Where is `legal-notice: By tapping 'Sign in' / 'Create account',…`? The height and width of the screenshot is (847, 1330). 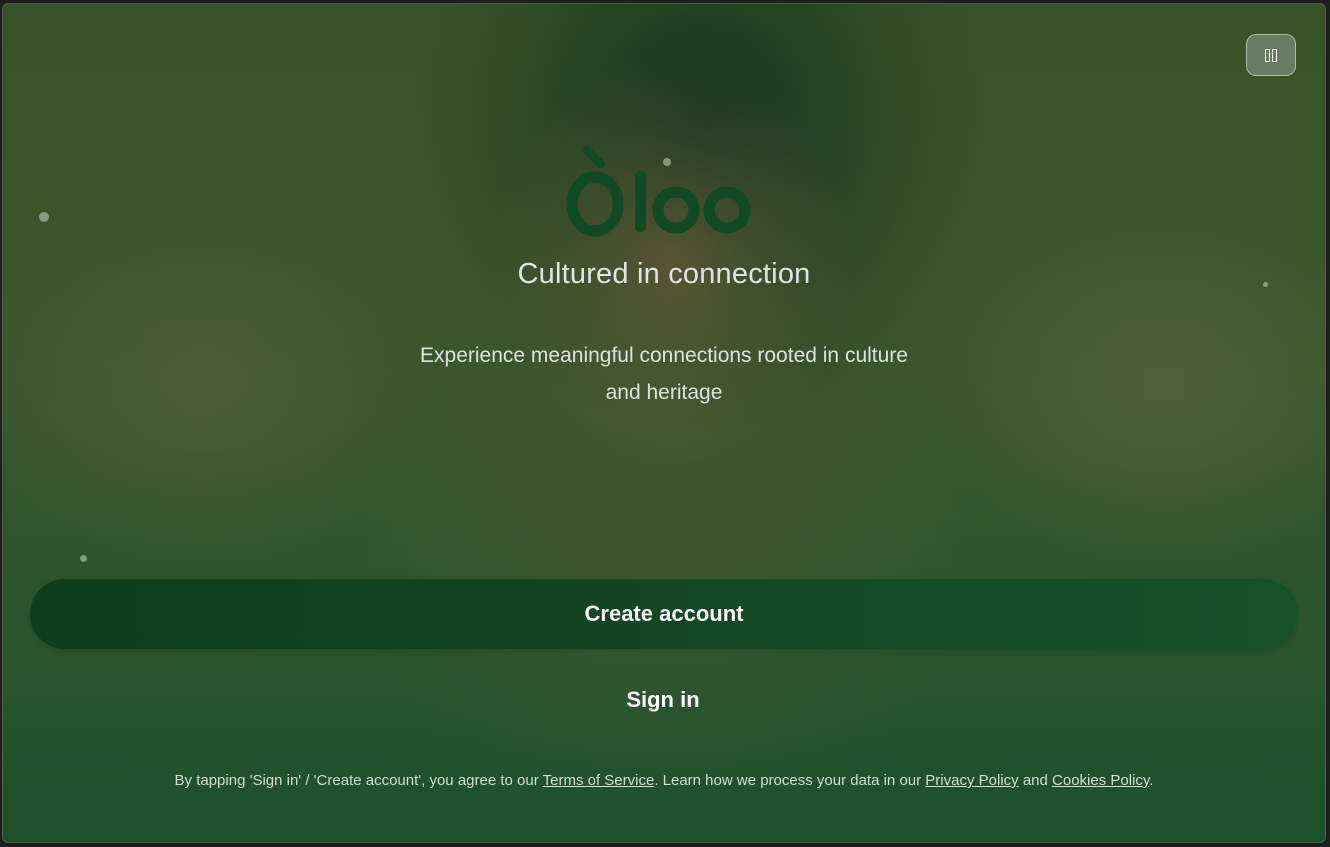
legal-notice: By tapping 'Sign in' / 'Create account',… is located at coordinates (664, 780).